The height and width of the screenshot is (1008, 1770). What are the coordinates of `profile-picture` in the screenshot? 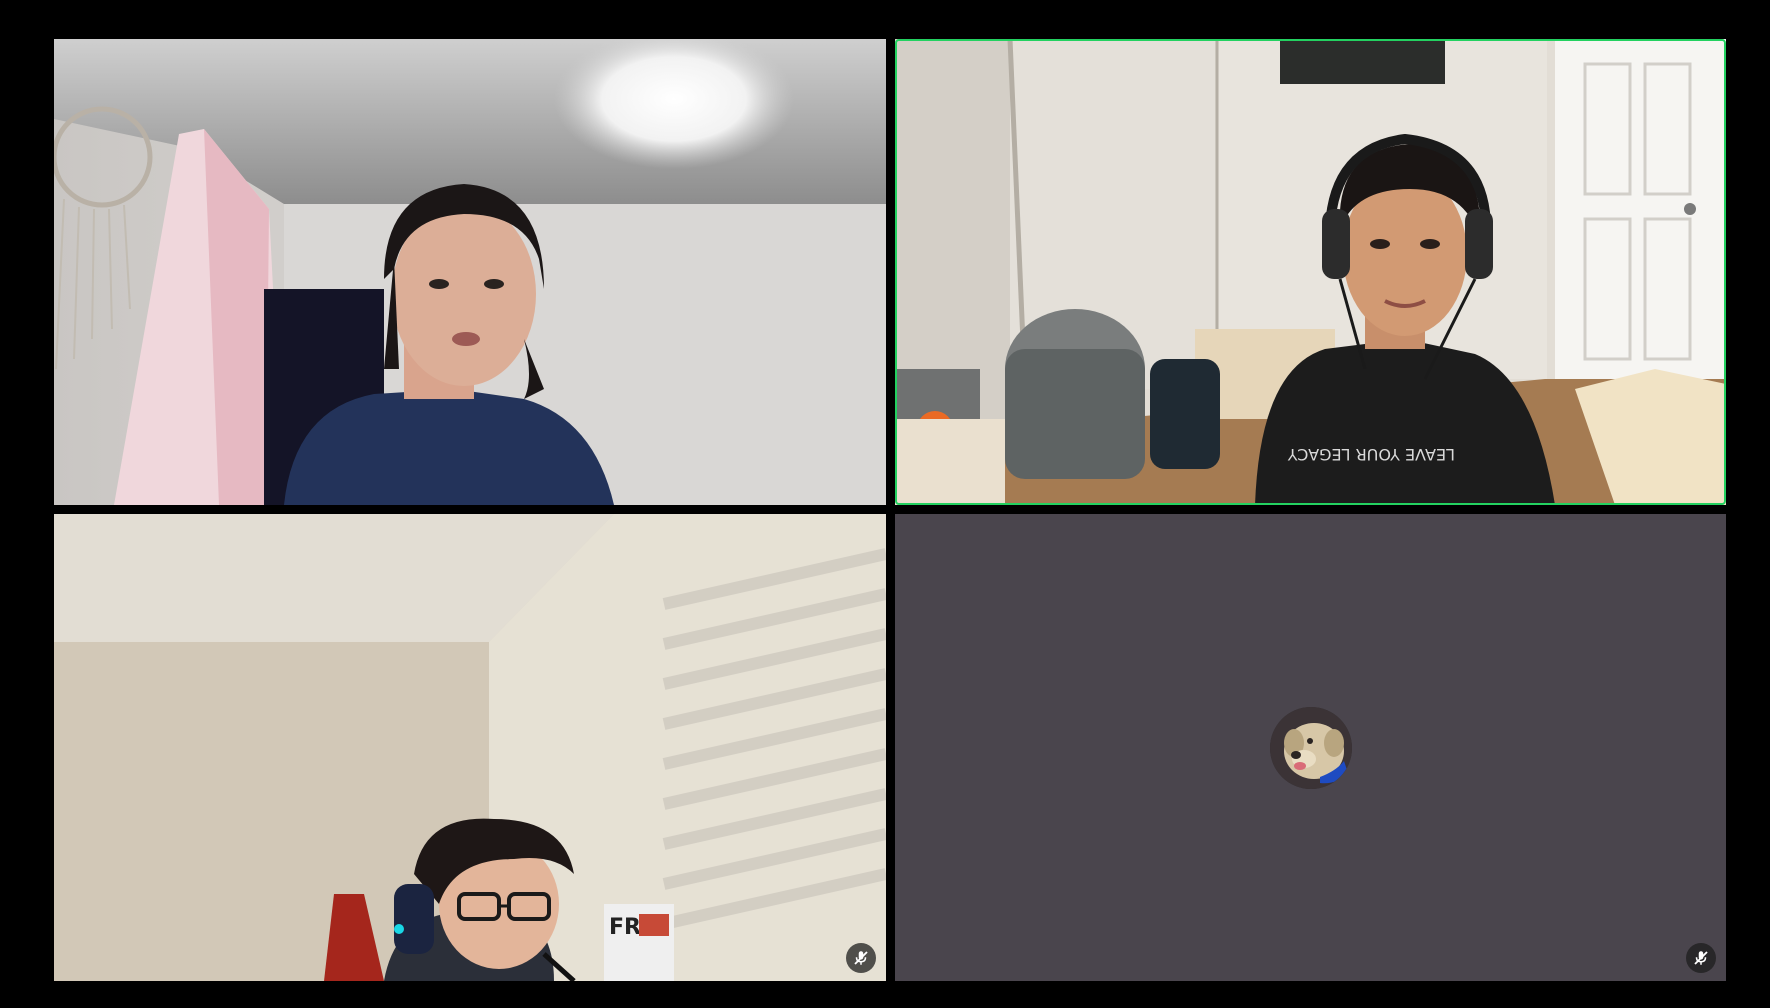 It's located at (1310, 747).